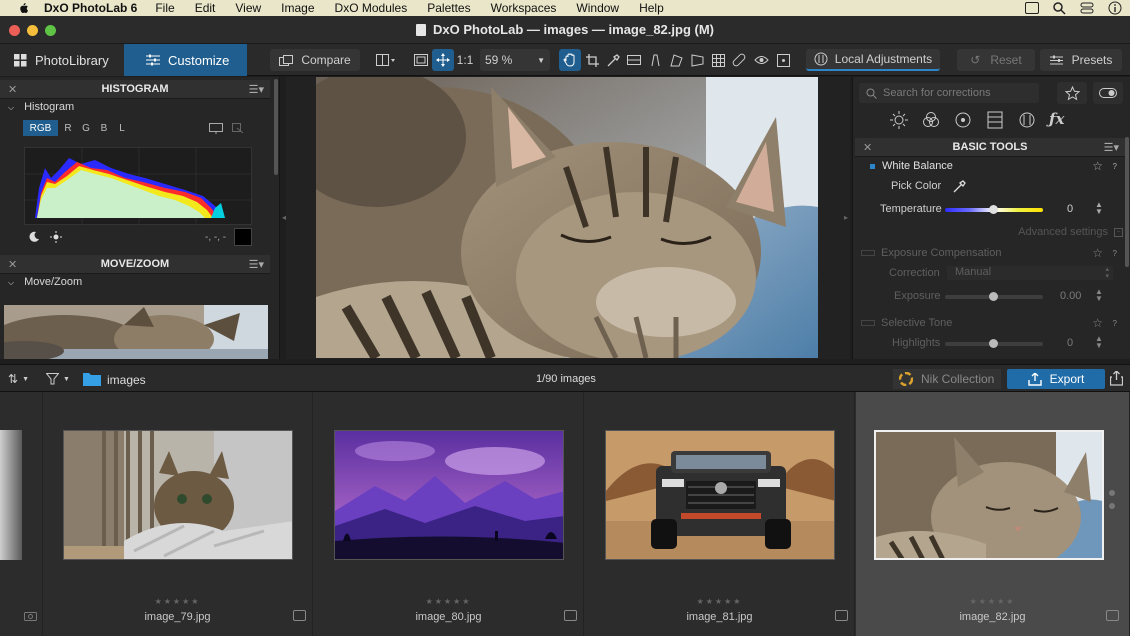  Describe the element at coordinates (56, 237) in the screenshot. I see `sun-icon` at that location.